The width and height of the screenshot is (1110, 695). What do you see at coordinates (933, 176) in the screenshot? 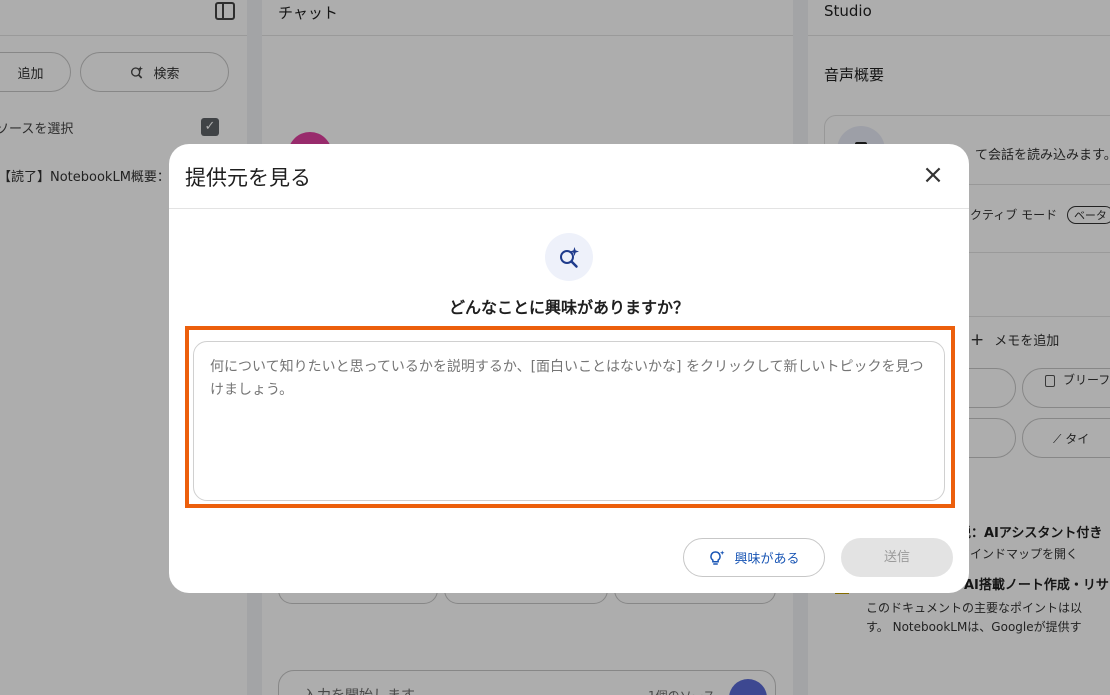
I see `close-icon: ×` at bounding box center [933, 176].